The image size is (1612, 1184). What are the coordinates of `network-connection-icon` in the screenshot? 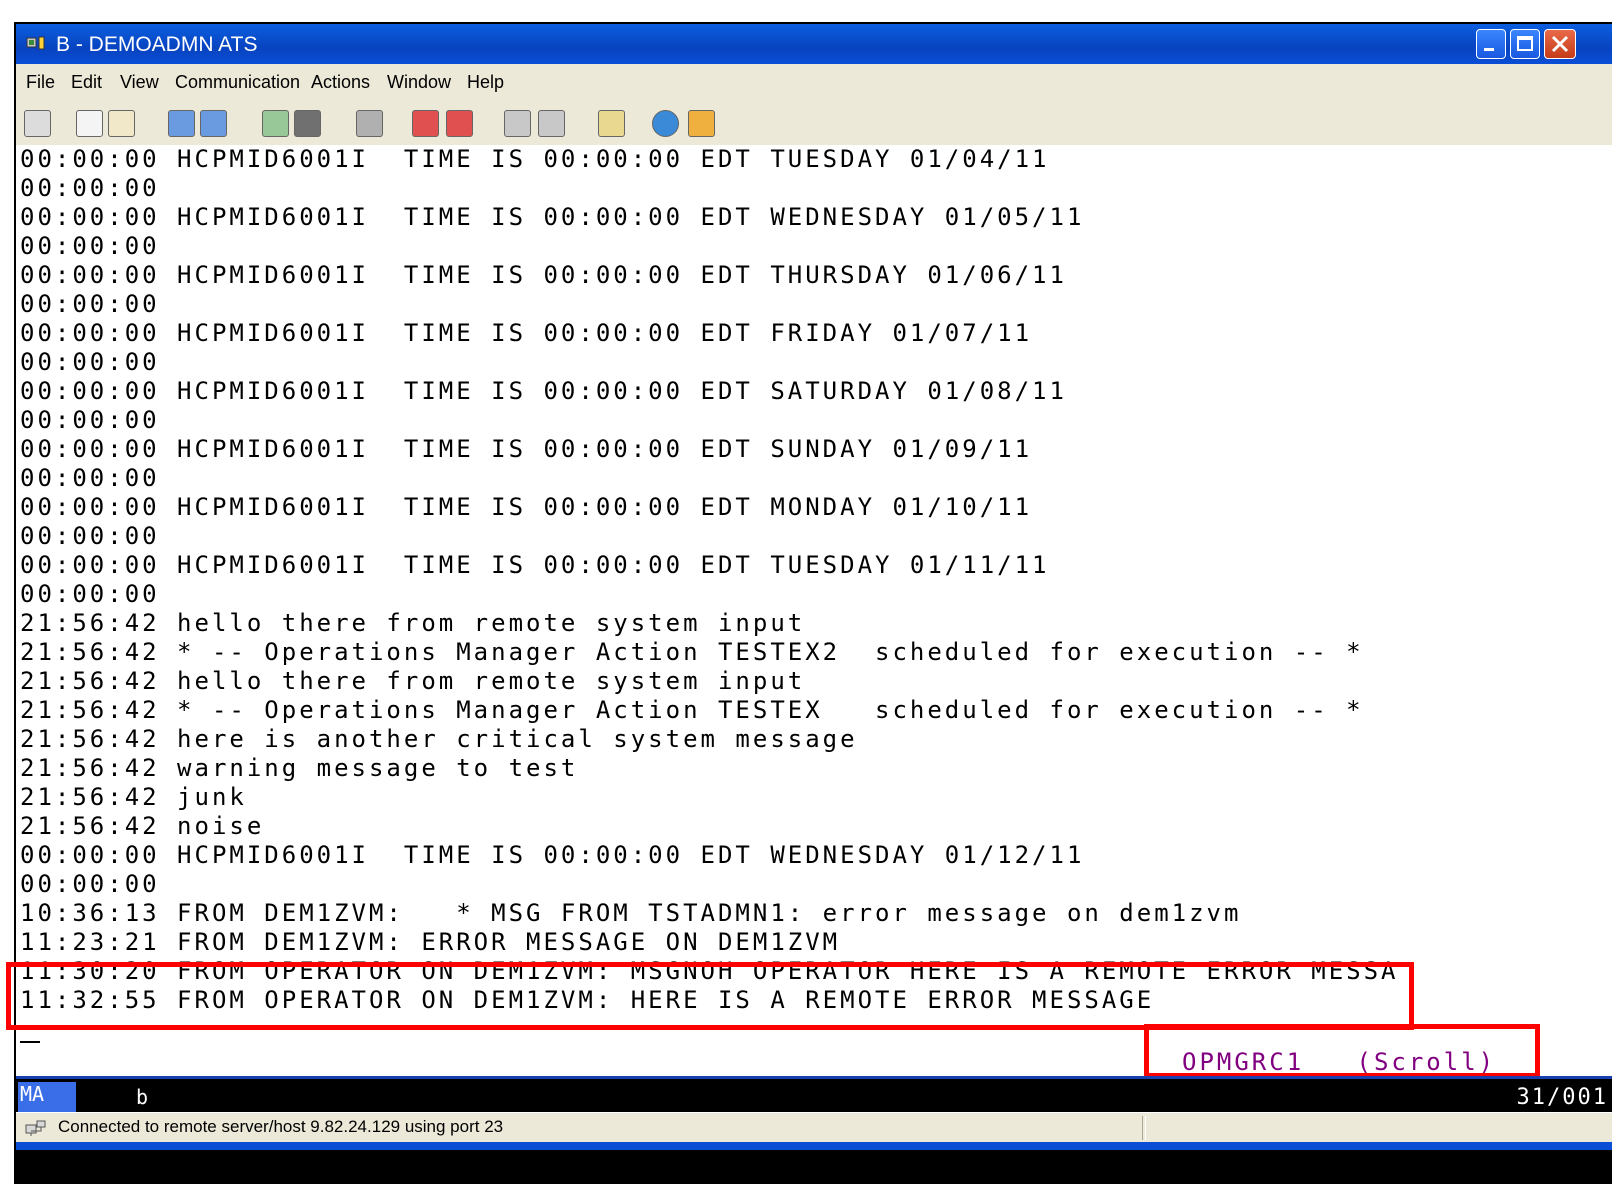 It's located at (35, 1128).